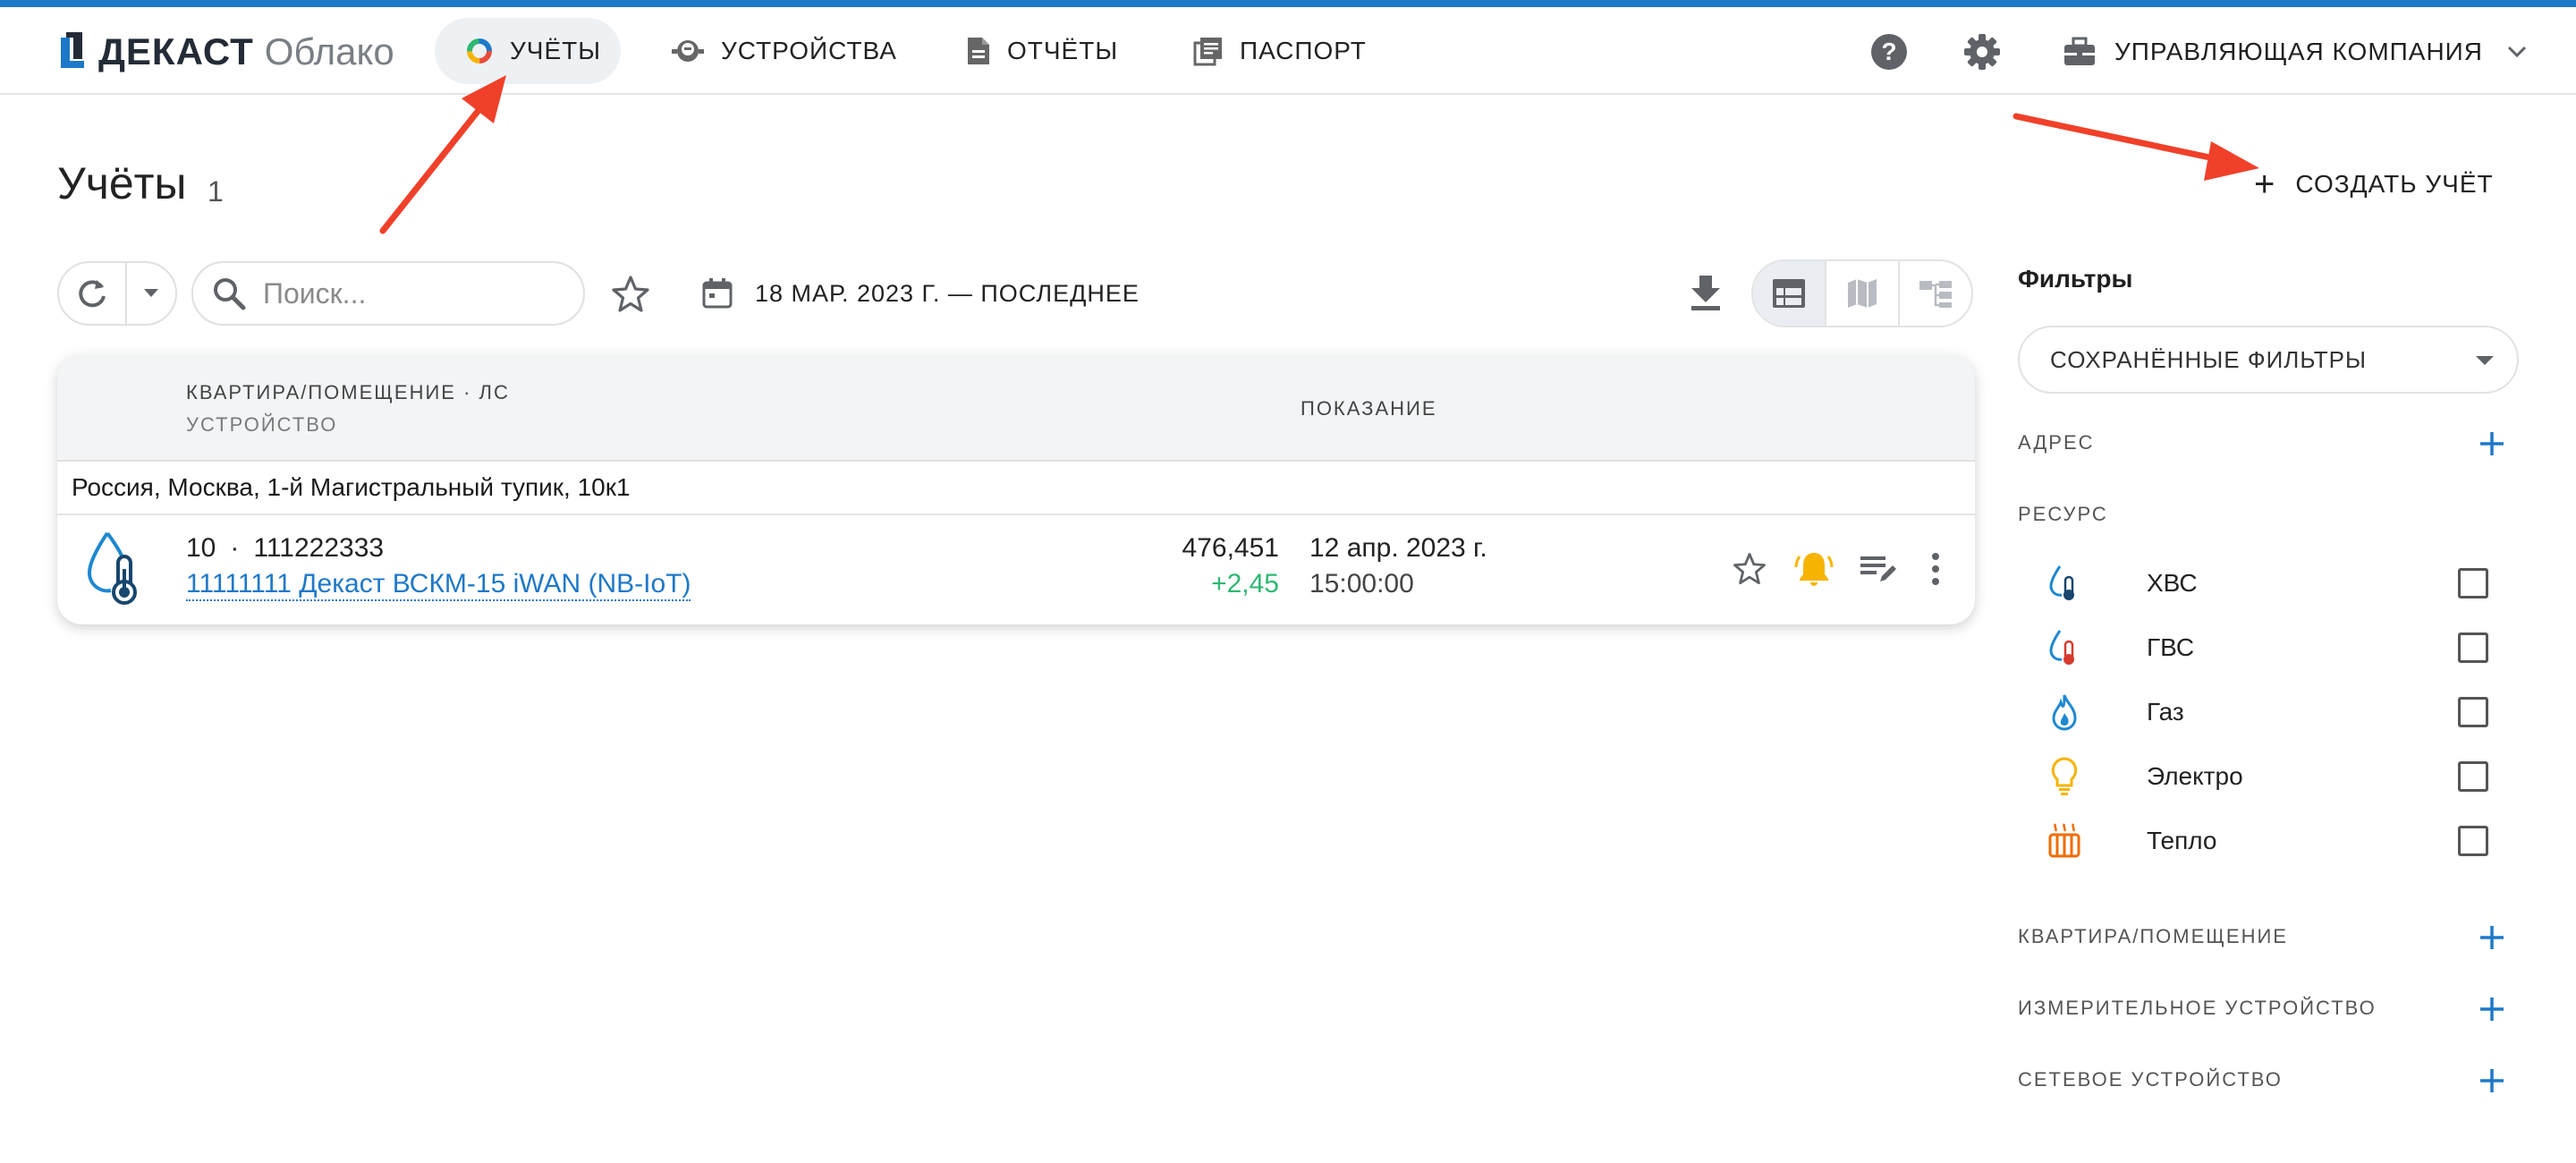 The image size is (2576, 1163). I want to click on date-range-label: 18 МАР. 2023 Г. — ПОСЛЕДНЕЕ, so click(947, 293).